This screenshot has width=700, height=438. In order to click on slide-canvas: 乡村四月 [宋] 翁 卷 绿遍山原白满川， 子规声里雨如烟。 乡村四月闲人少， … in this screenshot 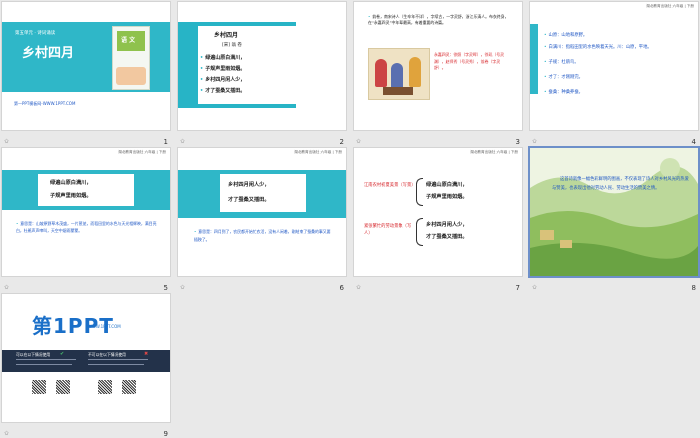, I will do `click(262, 66)`.